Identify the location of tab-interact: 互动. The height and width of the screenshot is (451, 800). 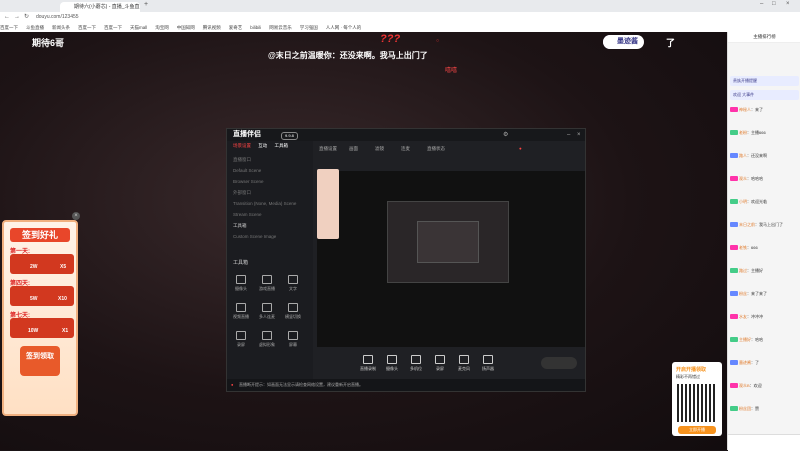
(262, 145).